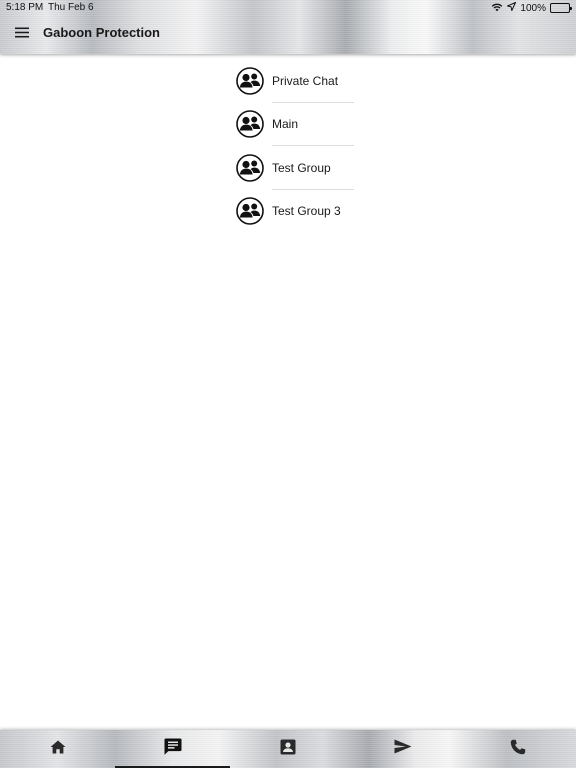 This screenshot has height=768, width=576. I want to click on status-time: 5:18 PM, so click(25, 7).